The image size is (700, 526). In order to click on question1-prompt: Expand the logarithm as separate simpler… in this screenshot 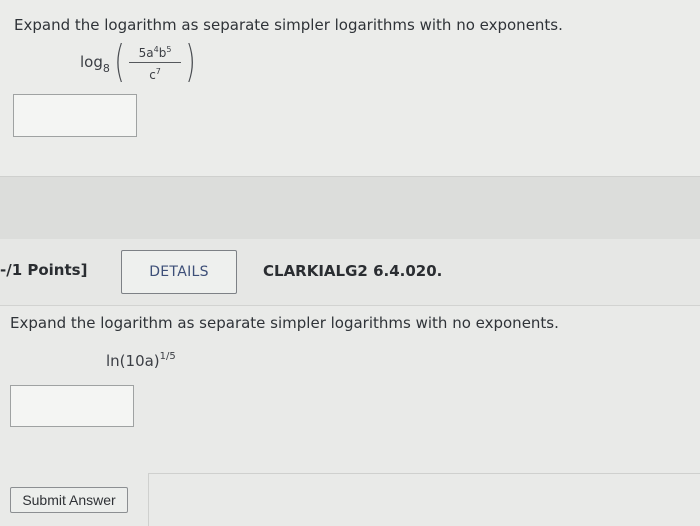, I will do `click(288, 25)`.